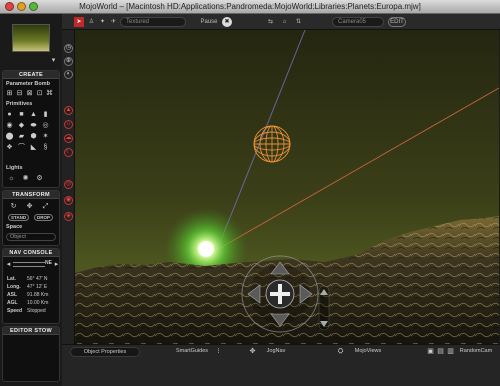 This screenshot has width=500, height=386. I want to click on sun-settings-icon: ☼, so click(68, 124).